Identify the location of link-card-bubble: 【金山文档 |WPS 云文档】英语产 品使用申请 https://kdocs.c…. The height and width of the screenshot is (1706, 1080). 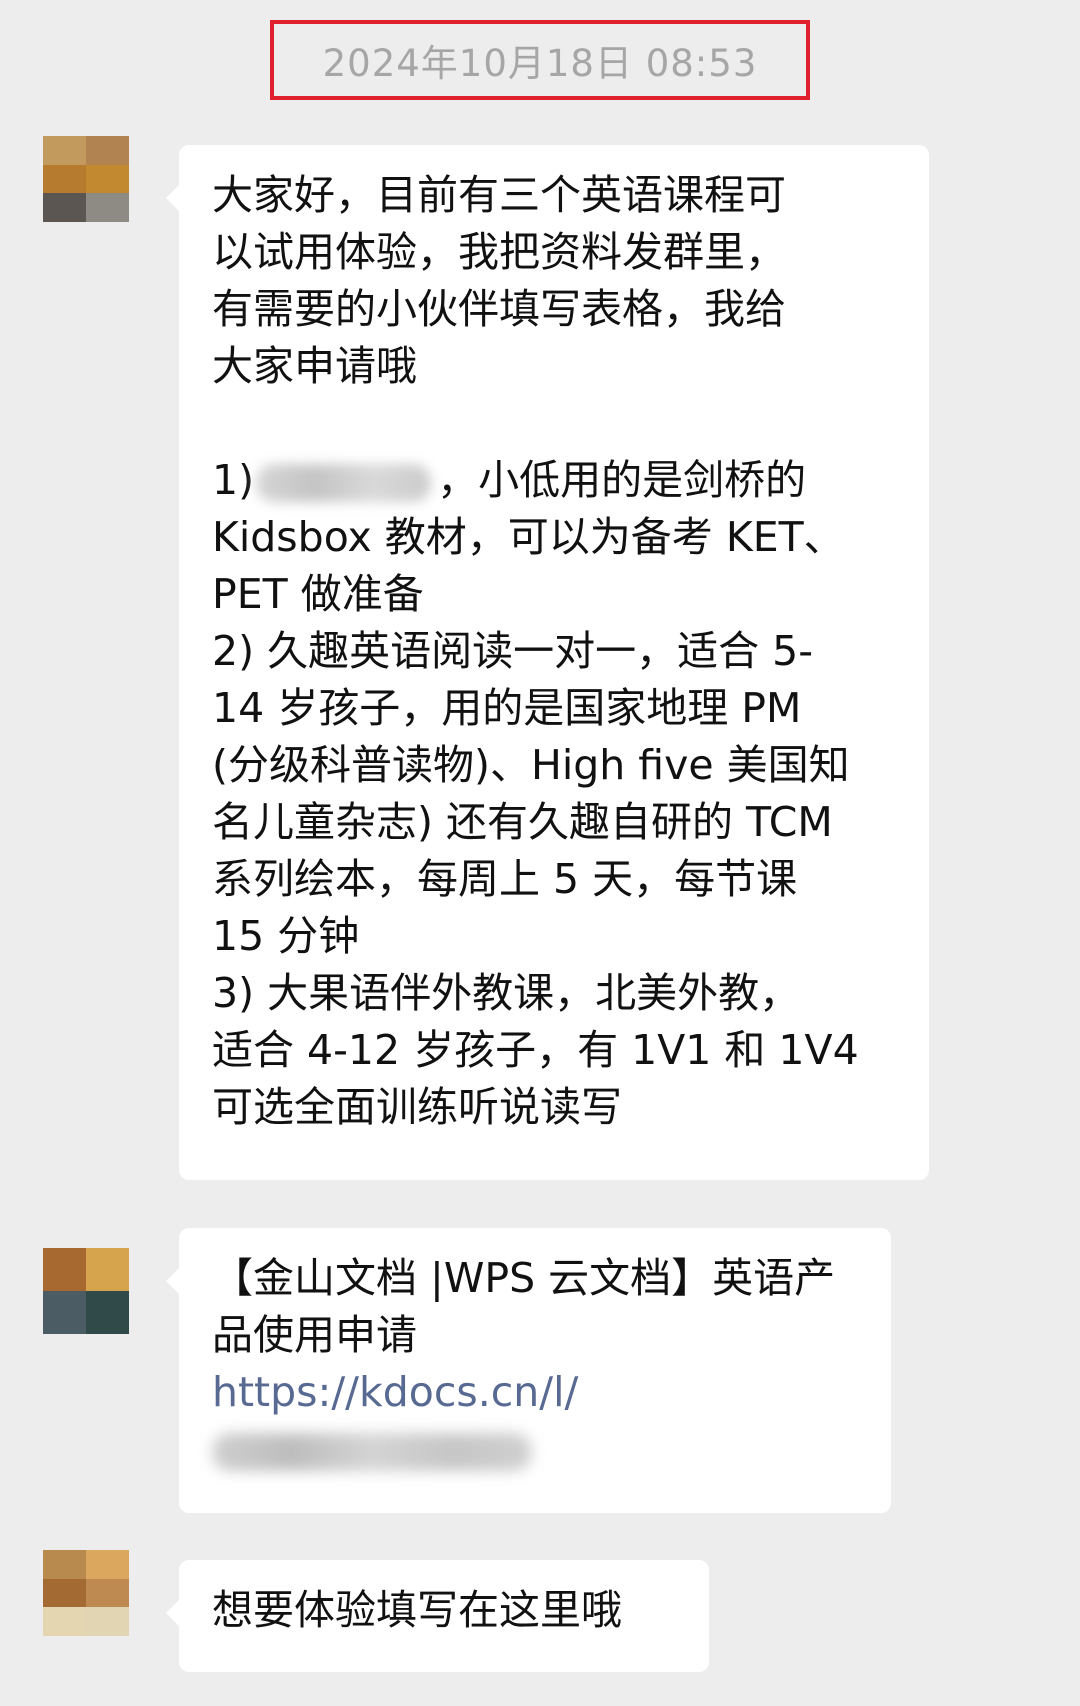
(528, 1370).